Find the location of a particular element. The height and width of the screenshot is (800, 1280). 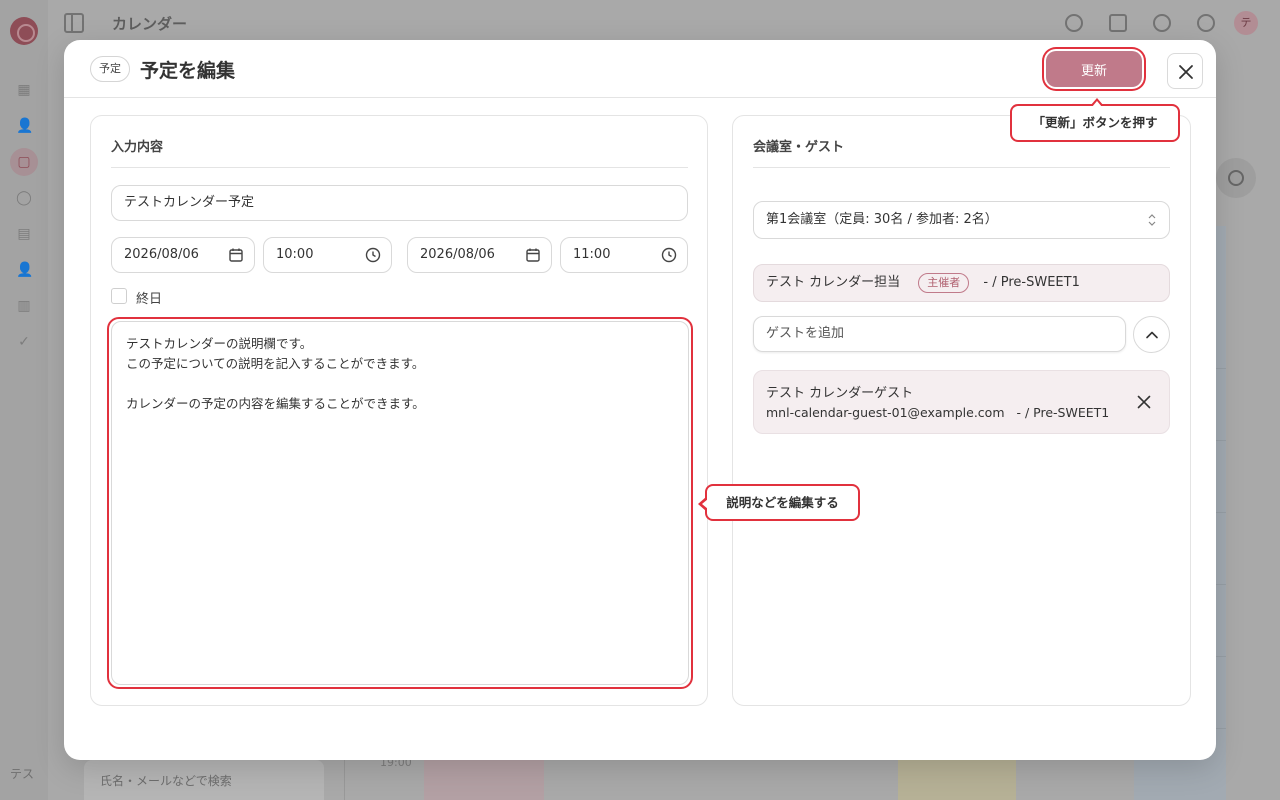

guest-org: - / Pre-SWEET1 is located at coordinates (1063, 412).